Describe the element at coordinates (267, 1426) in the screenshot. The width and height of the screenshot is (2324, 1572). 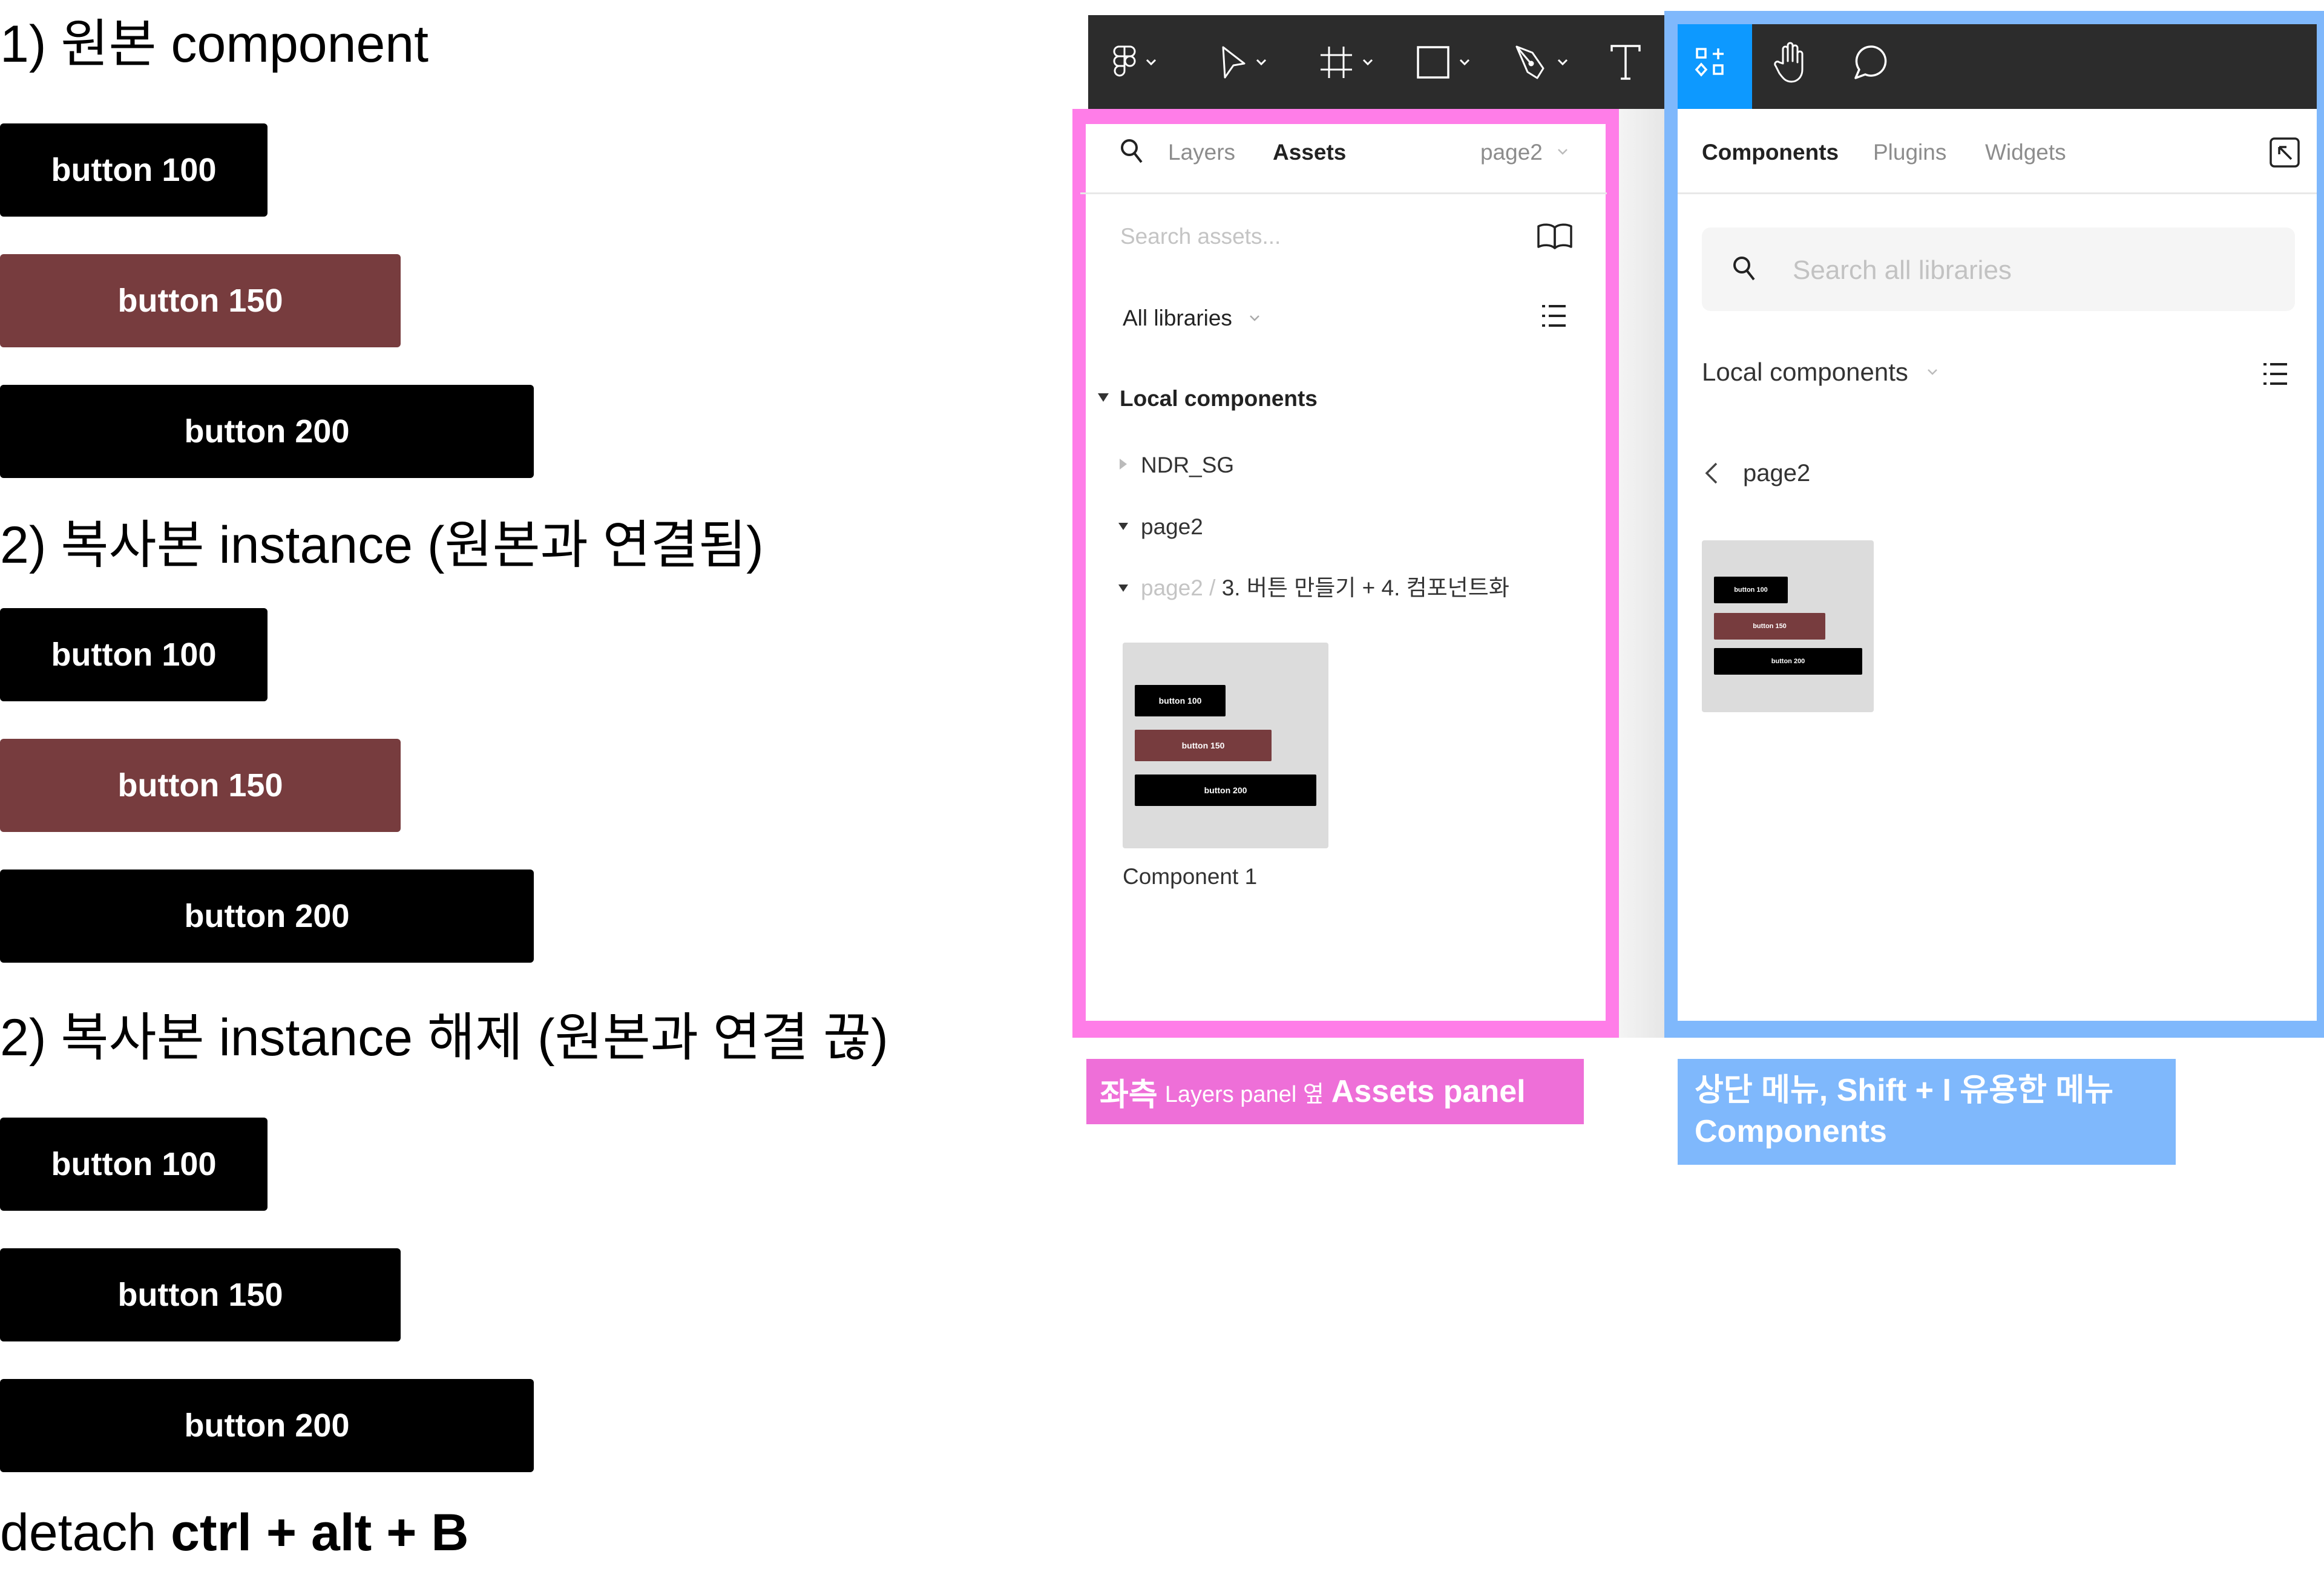
I see `detached-button-200: button 200` at that location.